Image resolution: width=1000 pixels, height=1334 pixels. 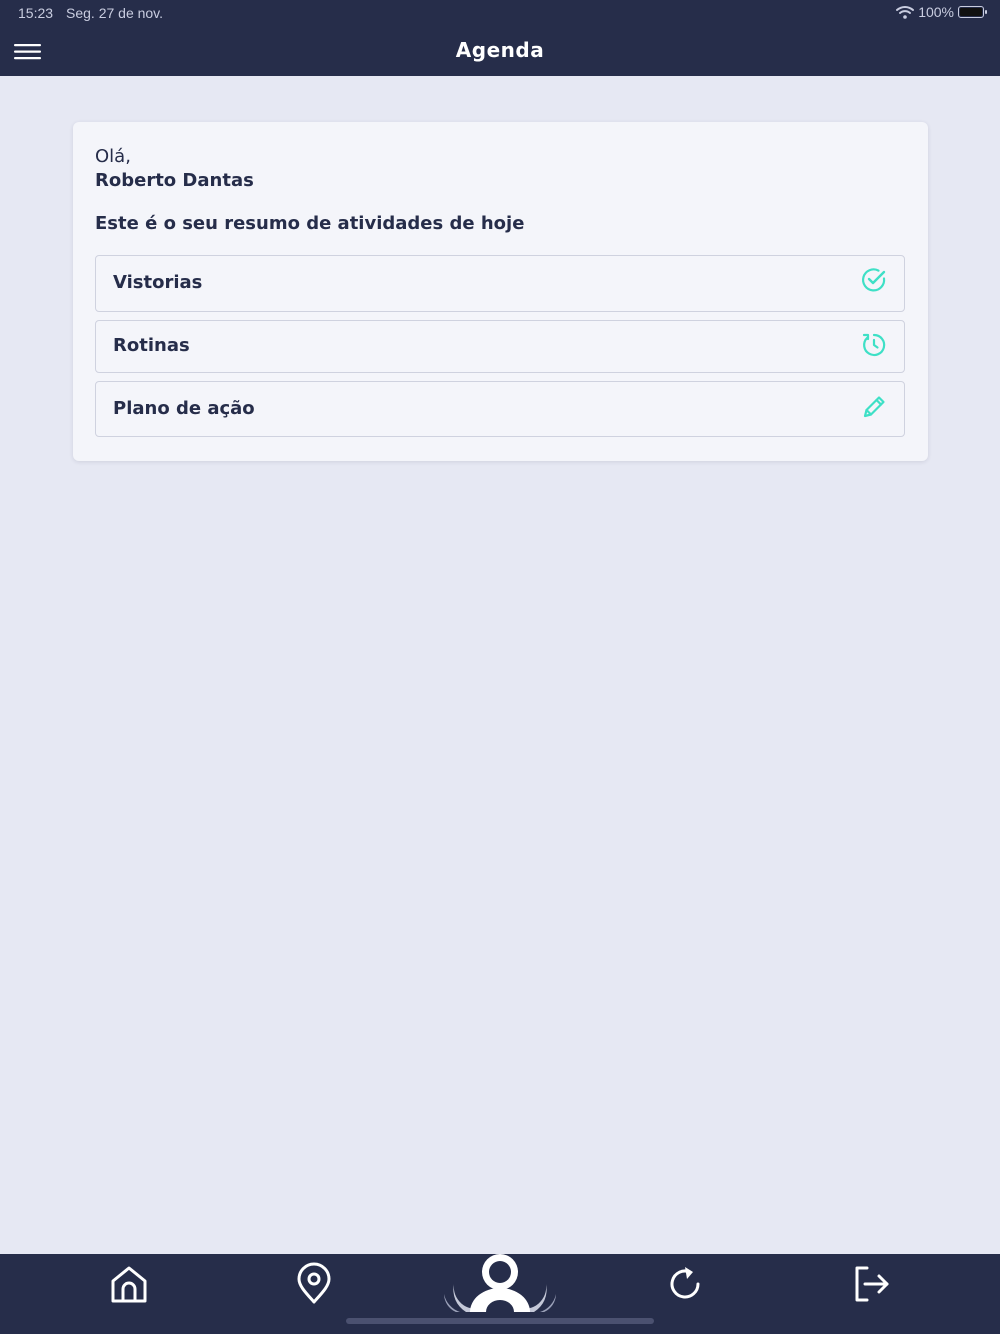 I want to click on plano-de-acao-item: Plano de ação, so click(x=500, y=409).